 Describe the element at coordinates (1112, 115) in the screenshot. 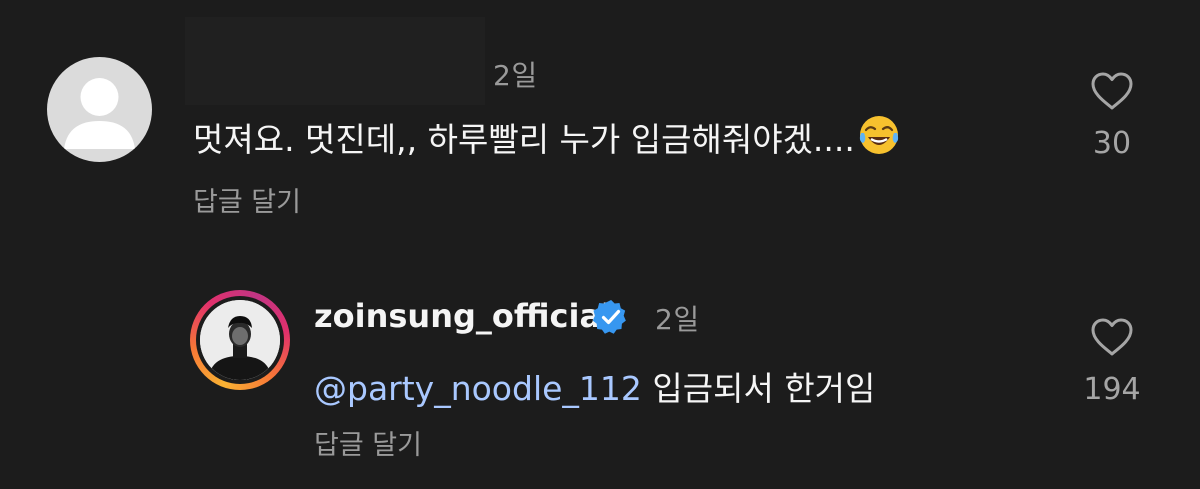

I see `like-button: 30` at that location.